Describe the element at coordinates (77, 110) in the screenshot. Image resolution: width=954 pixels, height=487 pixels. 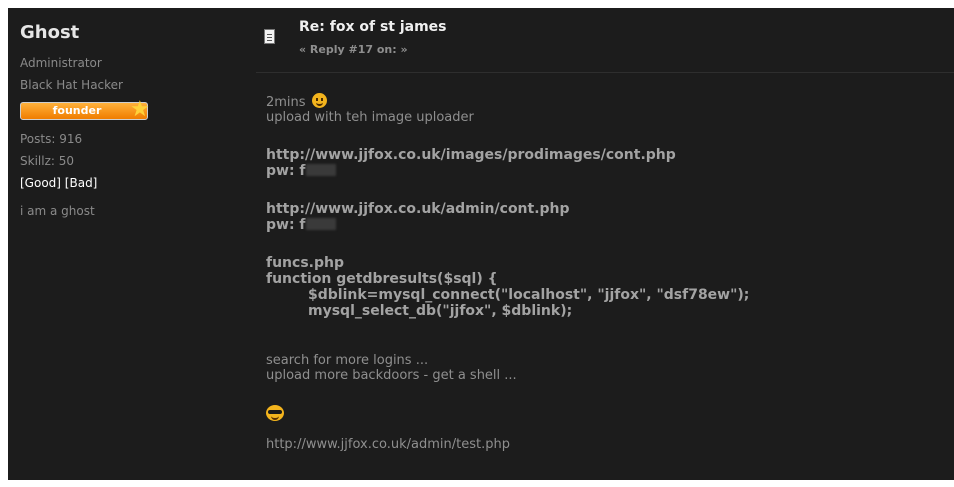
I see `badge-label: founder` at that location.